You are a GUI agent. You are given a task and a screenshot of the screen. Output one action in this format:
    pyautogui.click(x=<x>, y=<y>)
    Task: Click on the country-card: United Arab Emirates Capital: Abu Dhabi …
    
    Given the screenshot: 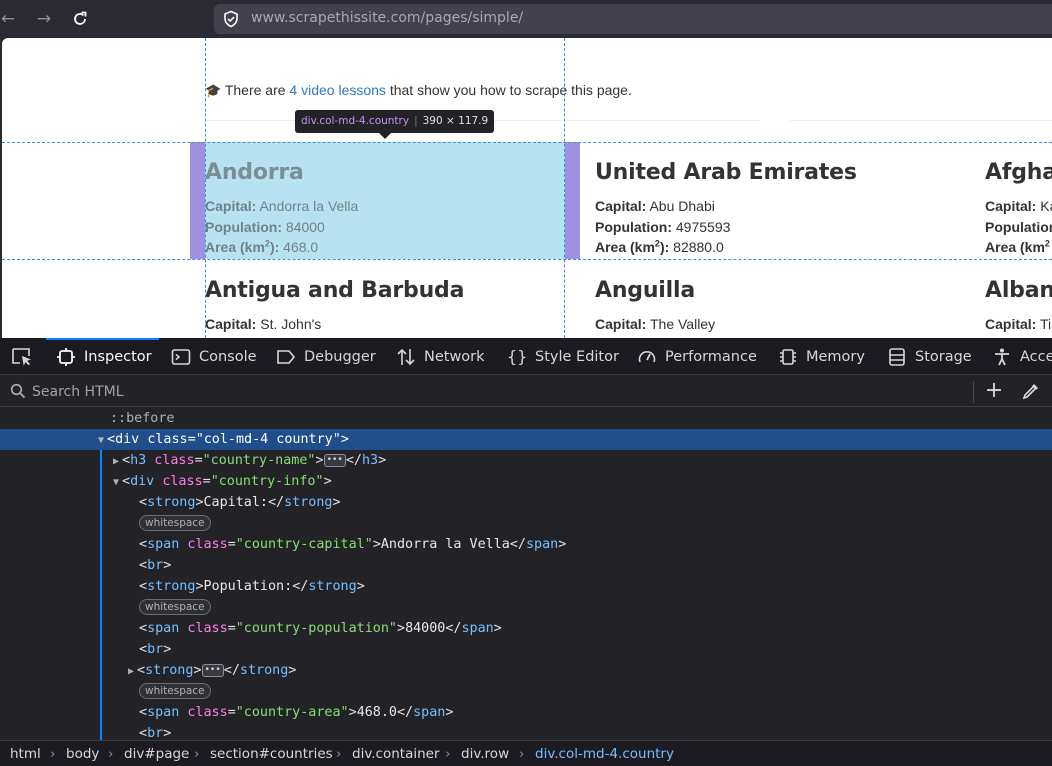 What is the action you would take?
    pyautogui.click(x=726, y=209)
    